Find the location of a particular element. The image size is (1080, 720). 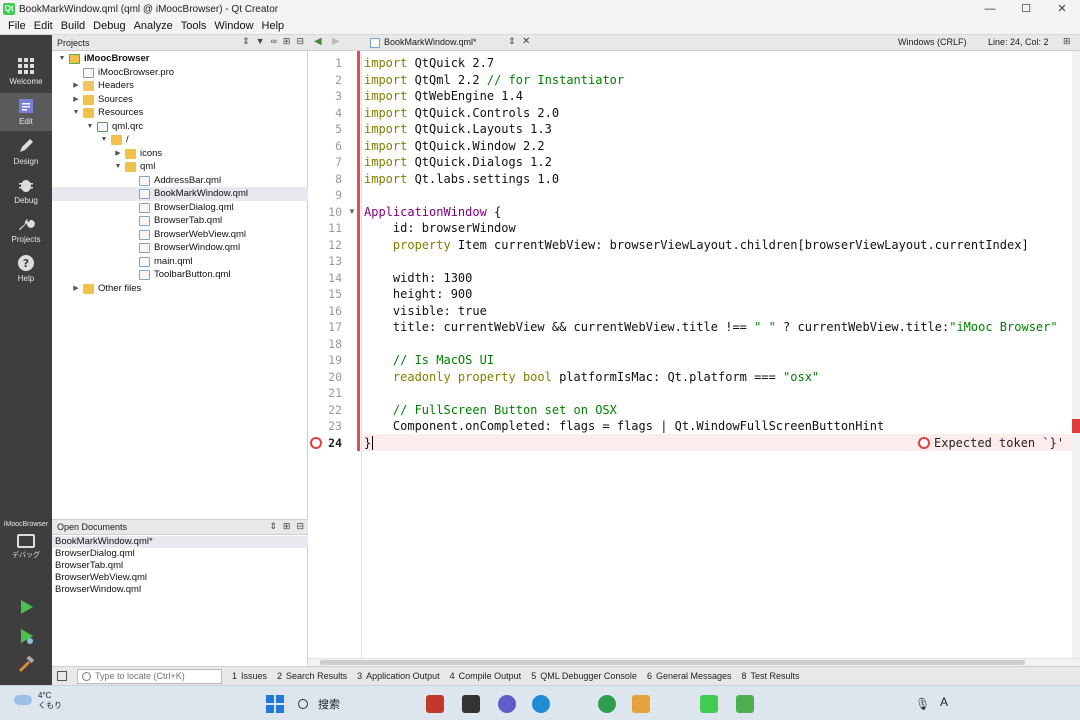

calculator-app-icon is located at coordinates (435, 704).